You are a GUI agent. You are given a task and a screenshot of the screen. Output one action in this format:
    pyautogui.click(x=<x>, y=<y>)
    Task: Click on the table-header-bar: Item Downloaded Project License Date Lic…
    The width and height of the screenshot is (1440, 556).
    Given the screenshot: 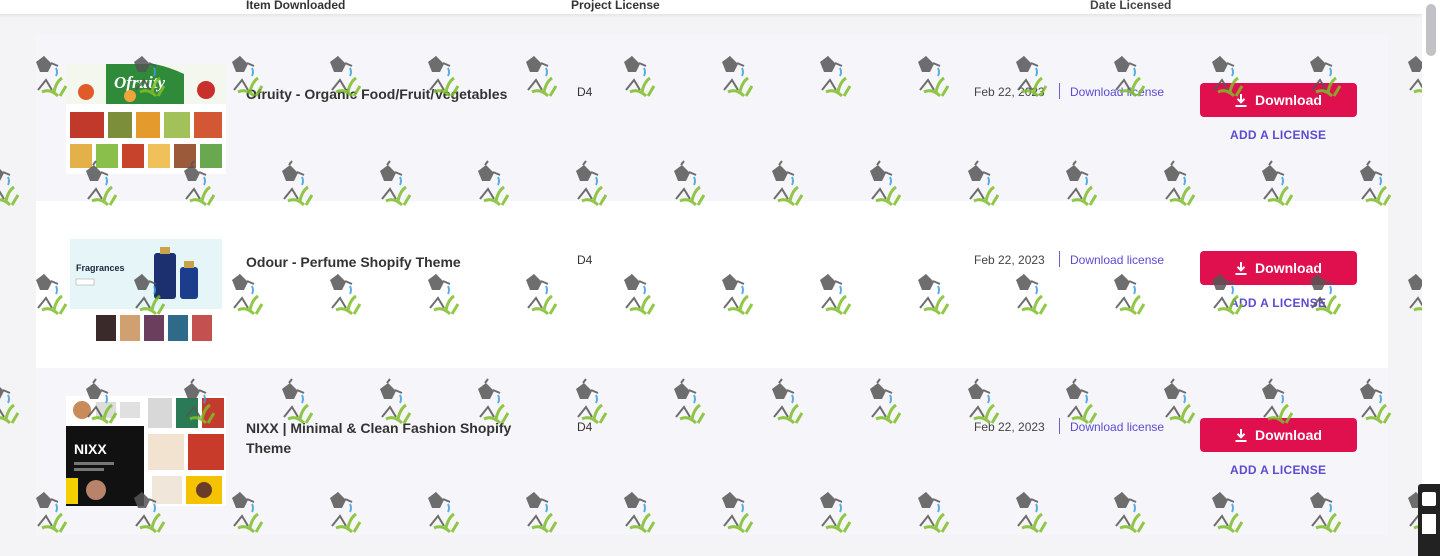 What is the action you would take?
    pyautogui.click(x=711, y=7)
    